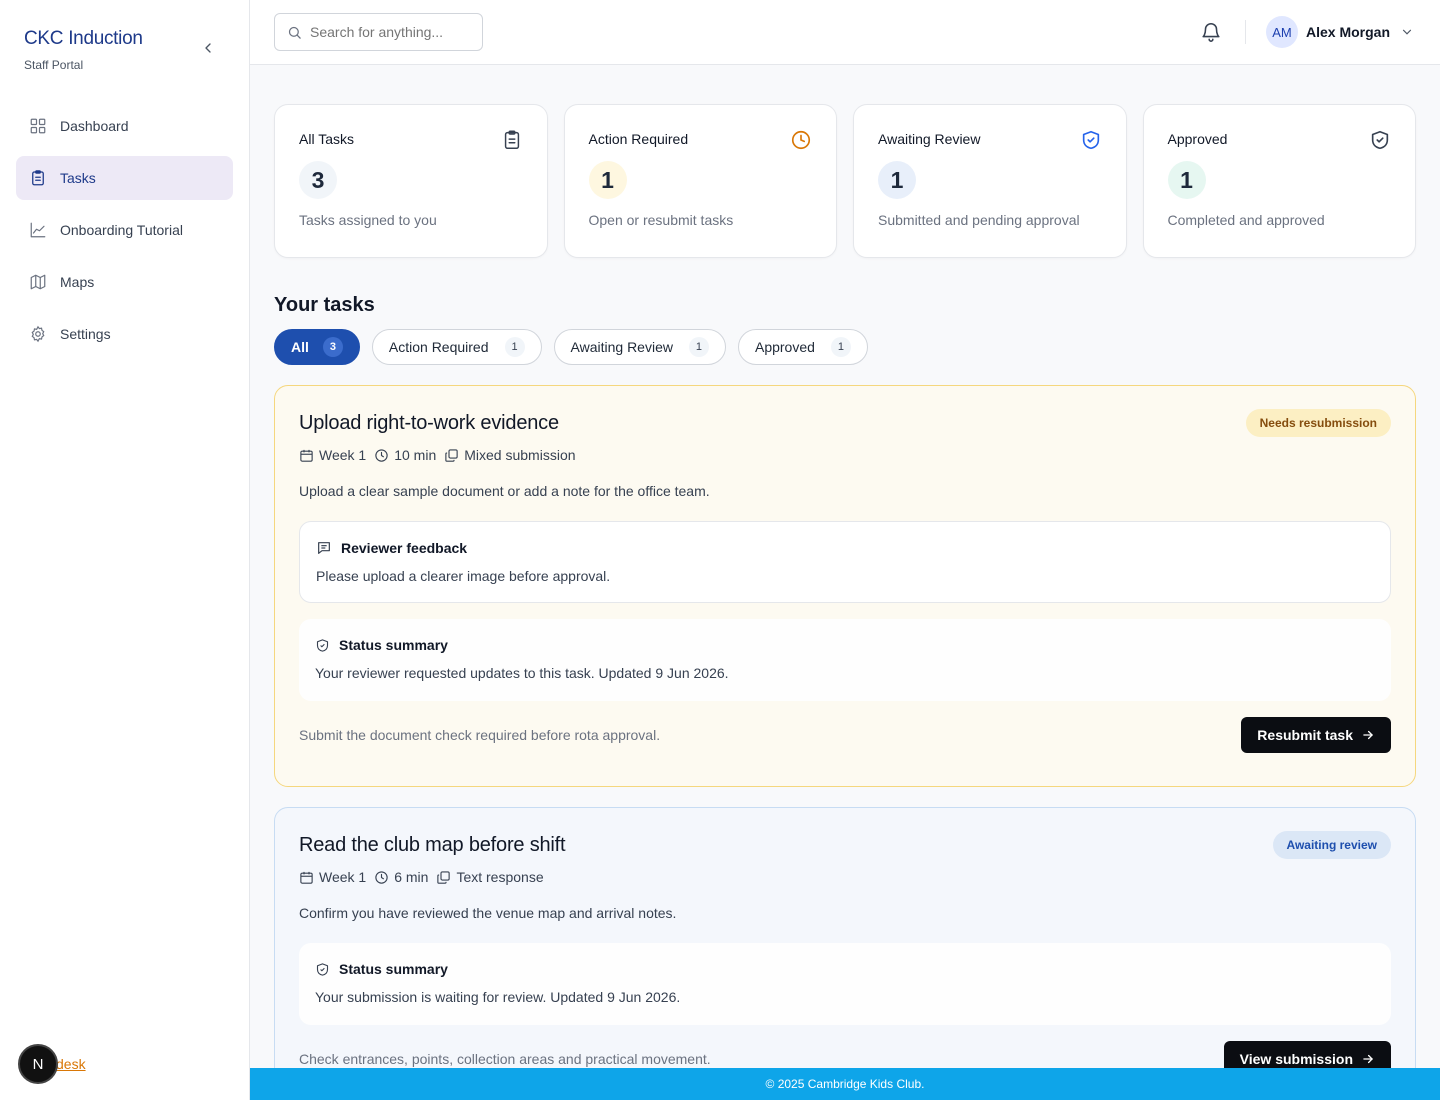 Image resolution: width=1440 pixels, height=1100 pixels. Describe the element at coordinates (94, 126) in the screenshot. I see `sidebar-item-label: Dashboard` at that location.